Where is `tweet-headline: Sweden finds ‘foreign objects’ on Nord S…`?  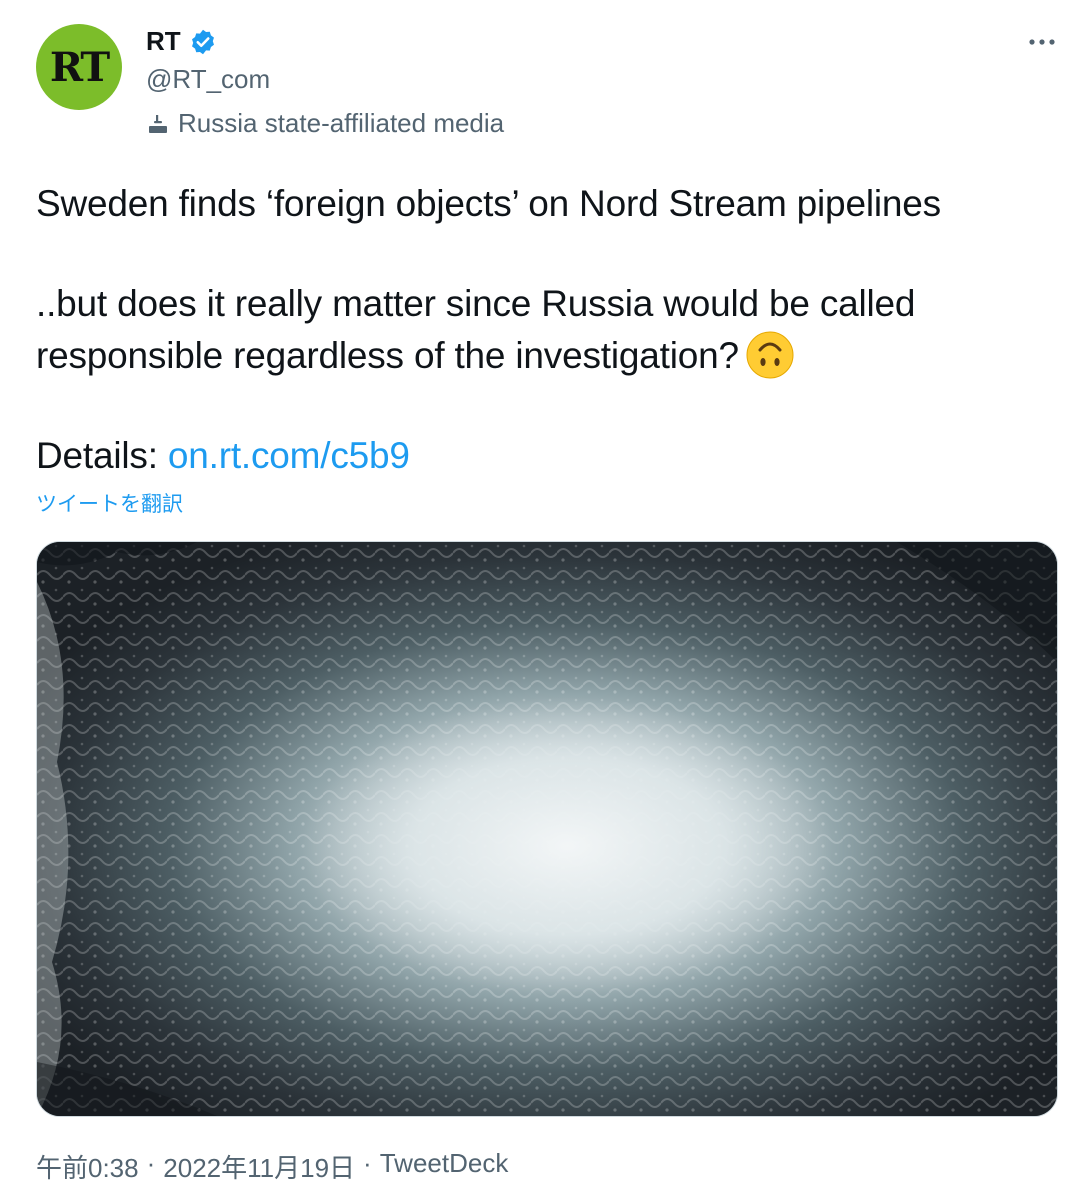 tweet-headline: Sweden finds ‘foreign objects’ on Nord S… is located at coordinates (488, 203).